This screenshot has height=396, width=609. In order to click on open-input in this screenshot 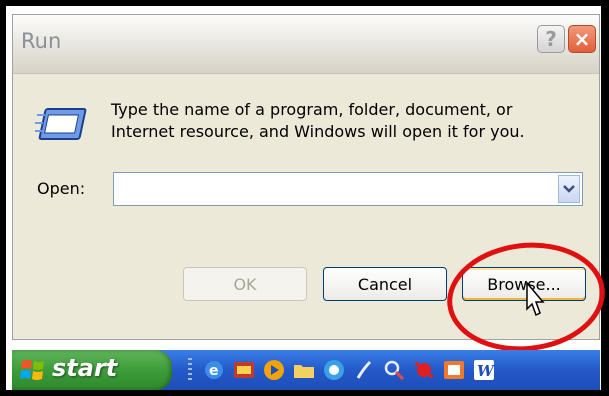, I will do `click(338, 190)`.